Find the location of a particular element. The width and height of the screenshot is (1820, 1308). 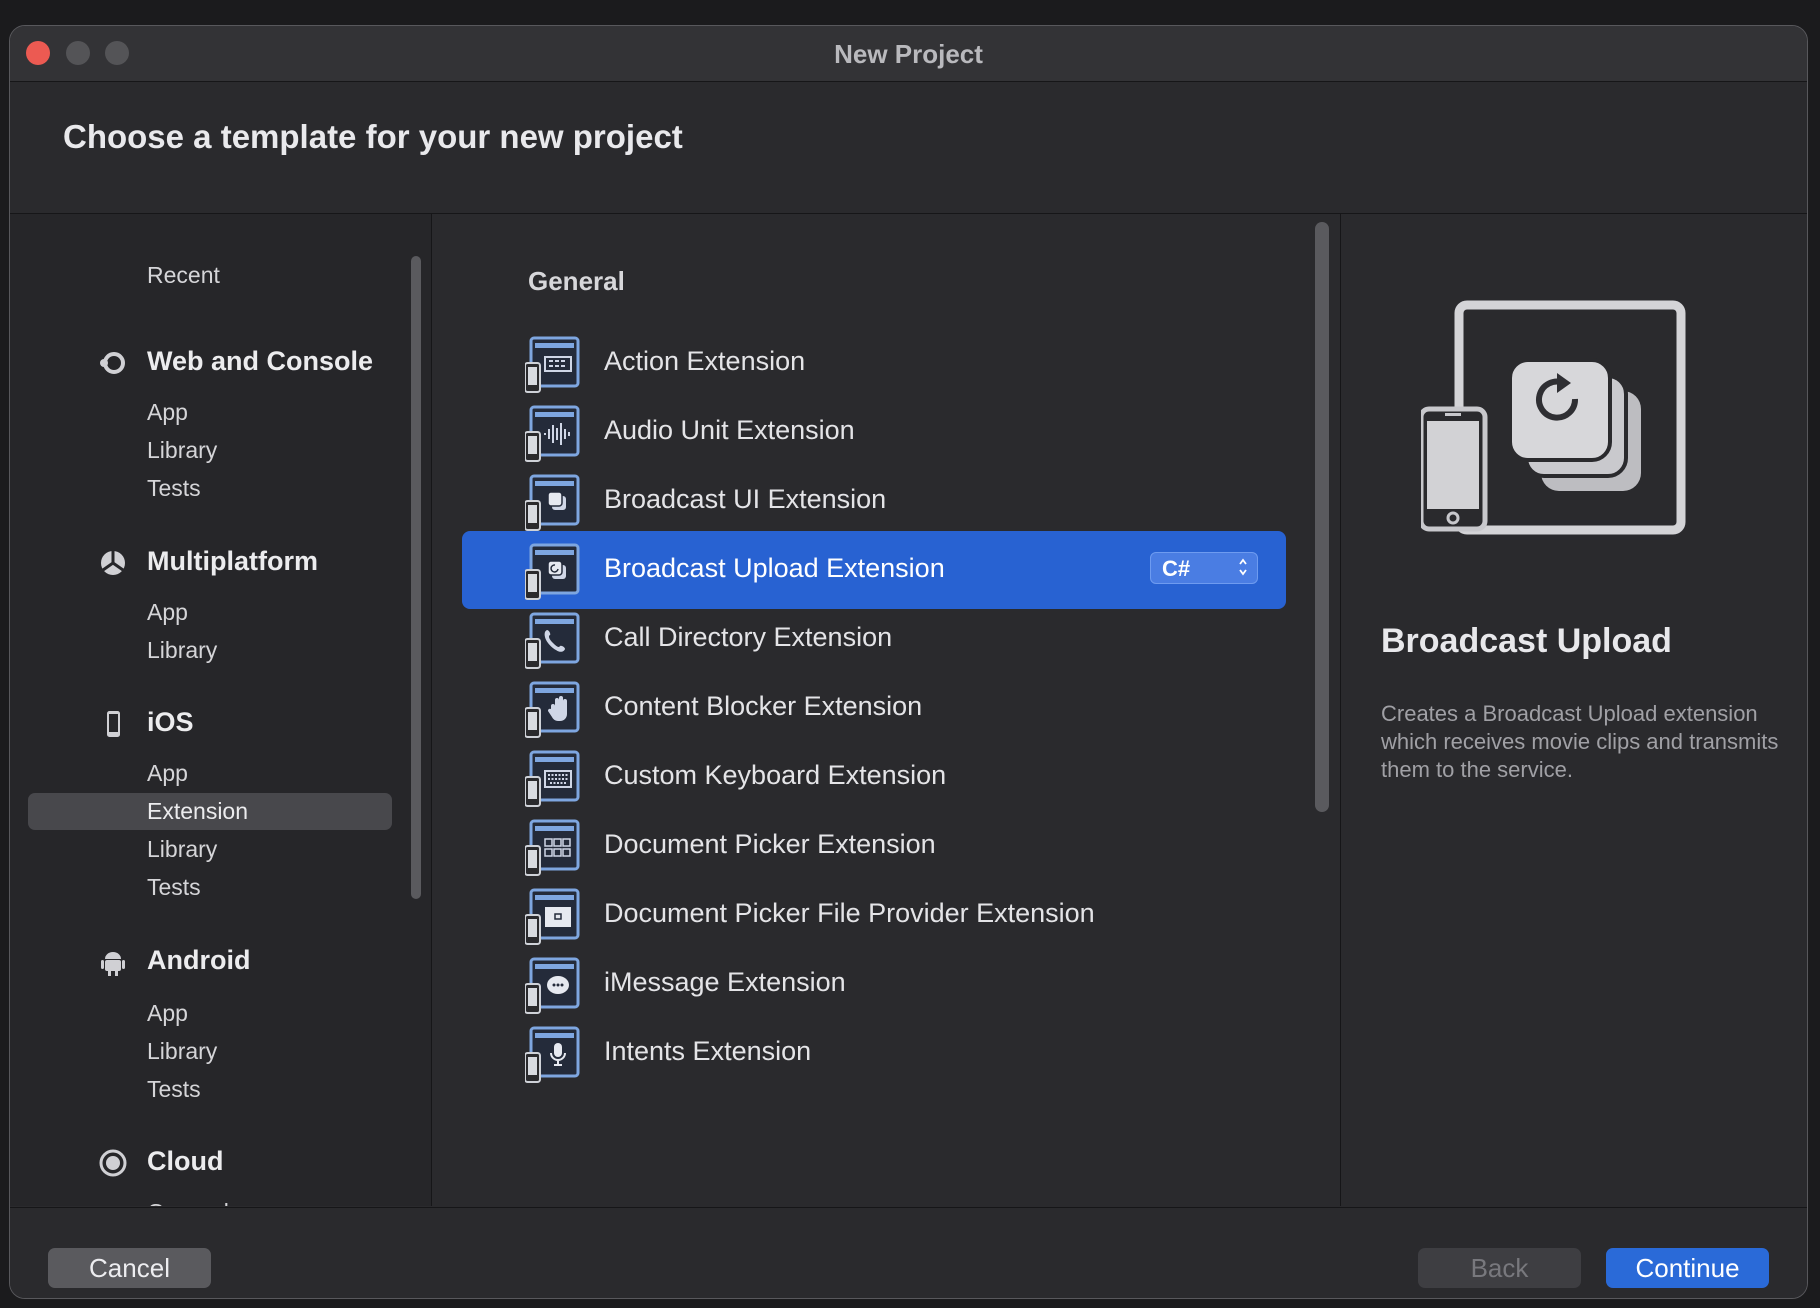

template-item-label: Broadcast UI Extension is located at coordinates (745, 499).